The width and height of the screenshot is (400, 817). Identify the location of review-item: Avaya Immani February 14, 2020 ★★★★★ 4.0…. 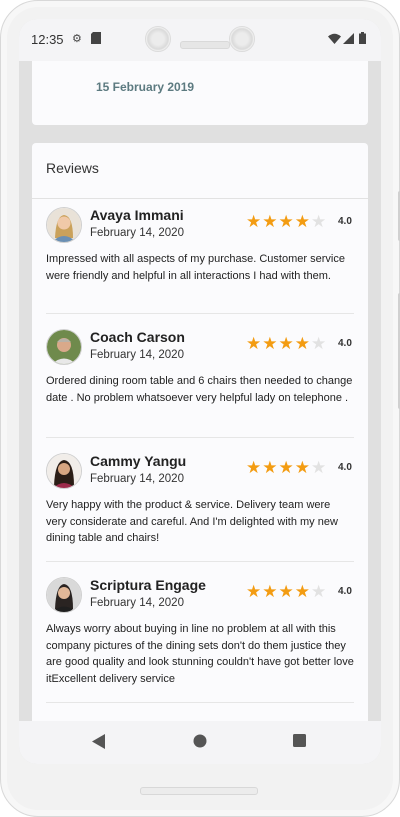
(200, 256).